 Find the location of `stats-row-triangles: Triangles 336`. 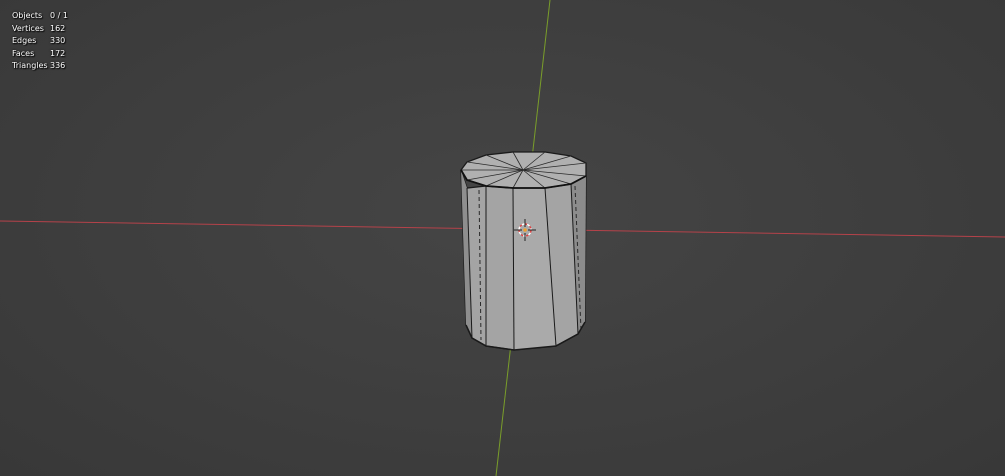

stats-row-triangles: Triangles 336 is located at coordinates (40, 66).